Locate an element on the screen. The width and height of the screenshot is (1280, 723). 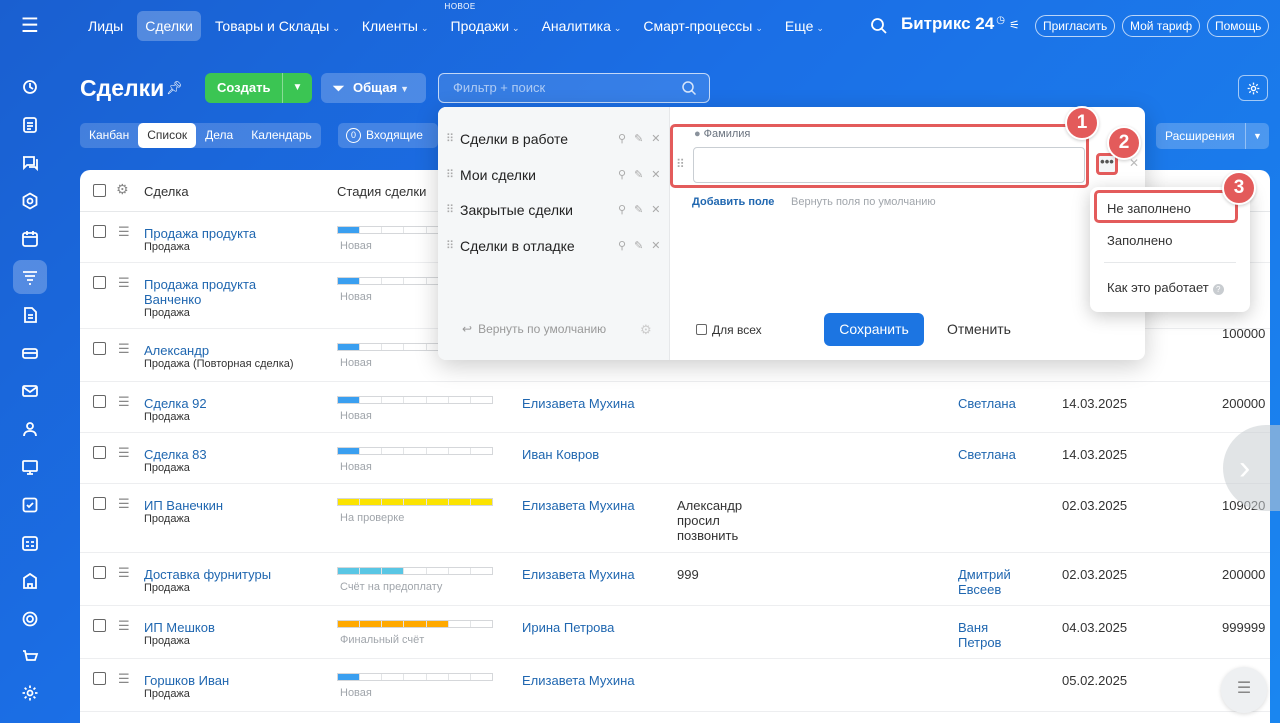
rail-cart-icon is located at coordinates (30, 657).